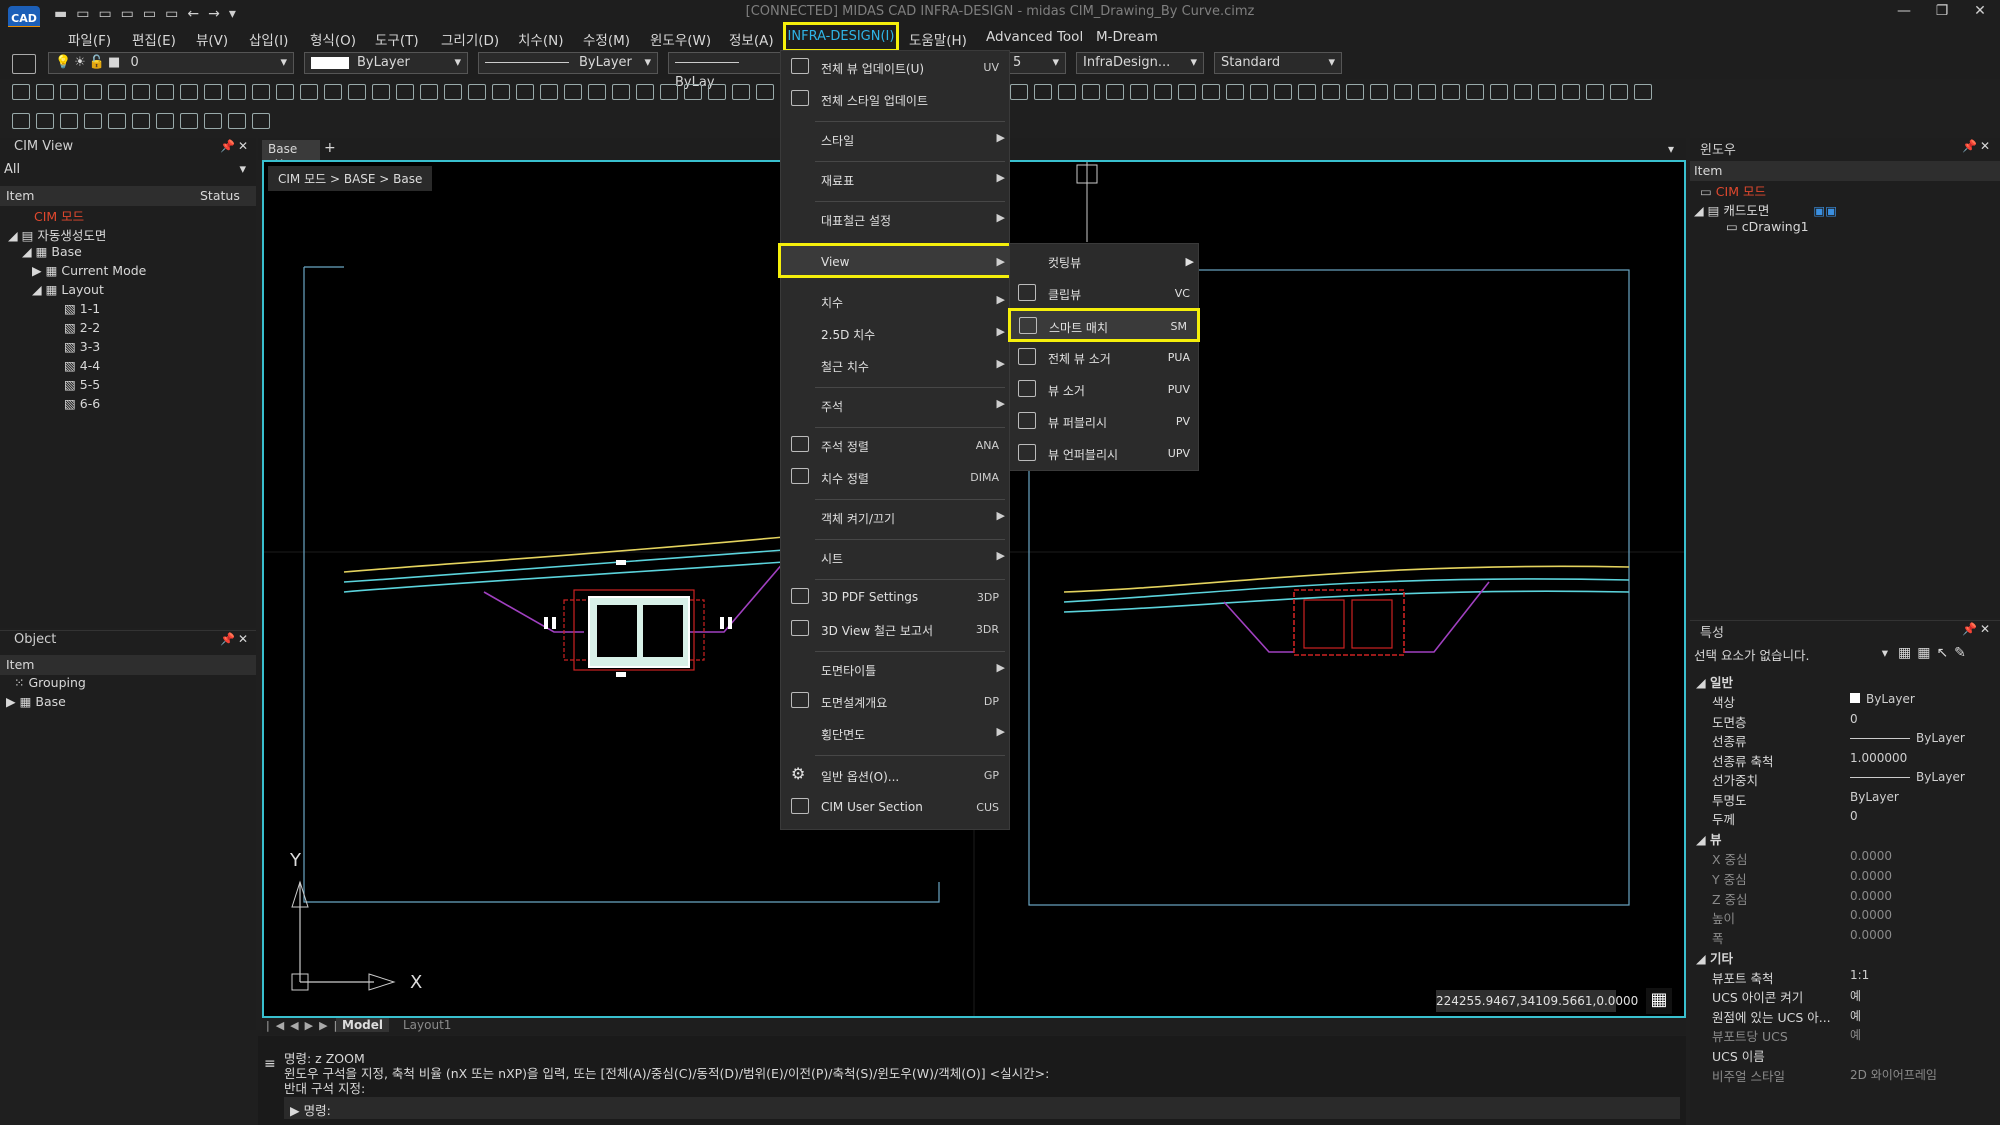  I want to click on prop-value: 1.000000, so click(1878, 758).